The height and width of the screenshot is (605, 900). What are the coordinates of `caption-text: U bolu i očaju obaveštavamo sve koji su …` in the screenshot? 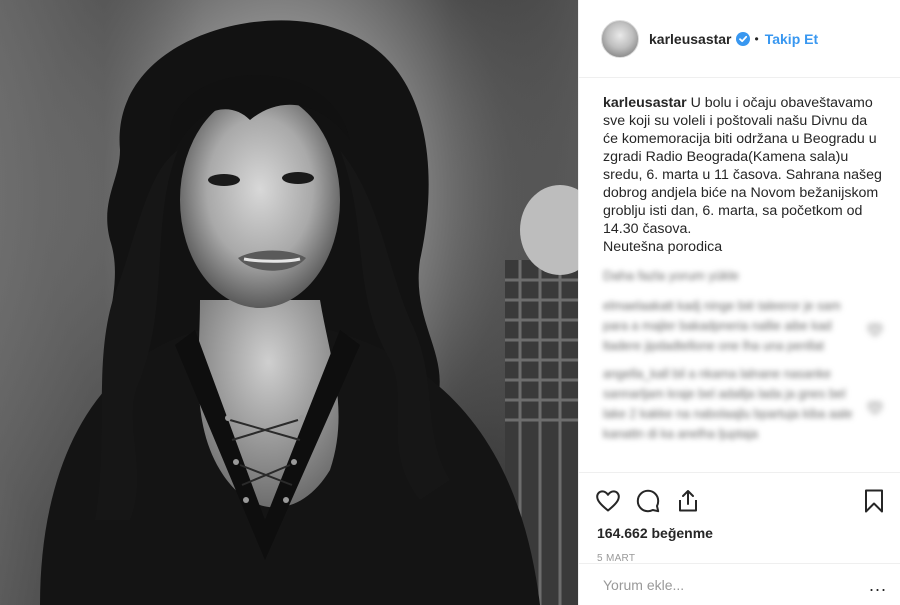 It's located at (742, 166).